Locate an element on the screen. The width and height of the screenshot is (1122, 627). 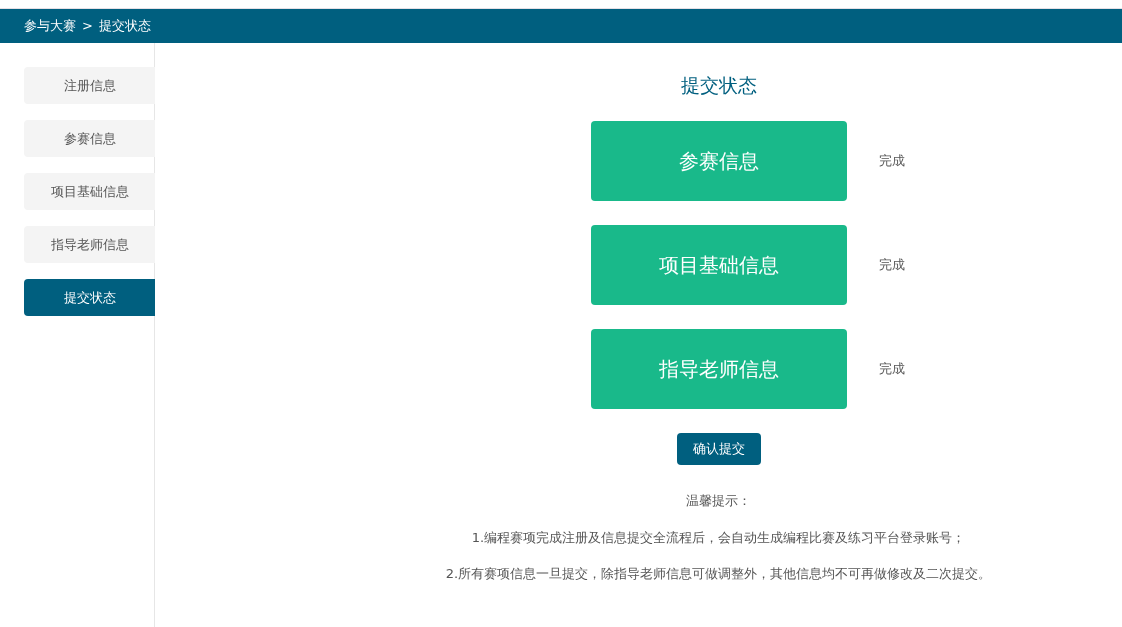
tip-text: 2.所有赛项信息一旦提交，除指导老师信息可做调整外，其他信息均不可再做修改及二次提交。 is located at coordinates (718, 574).